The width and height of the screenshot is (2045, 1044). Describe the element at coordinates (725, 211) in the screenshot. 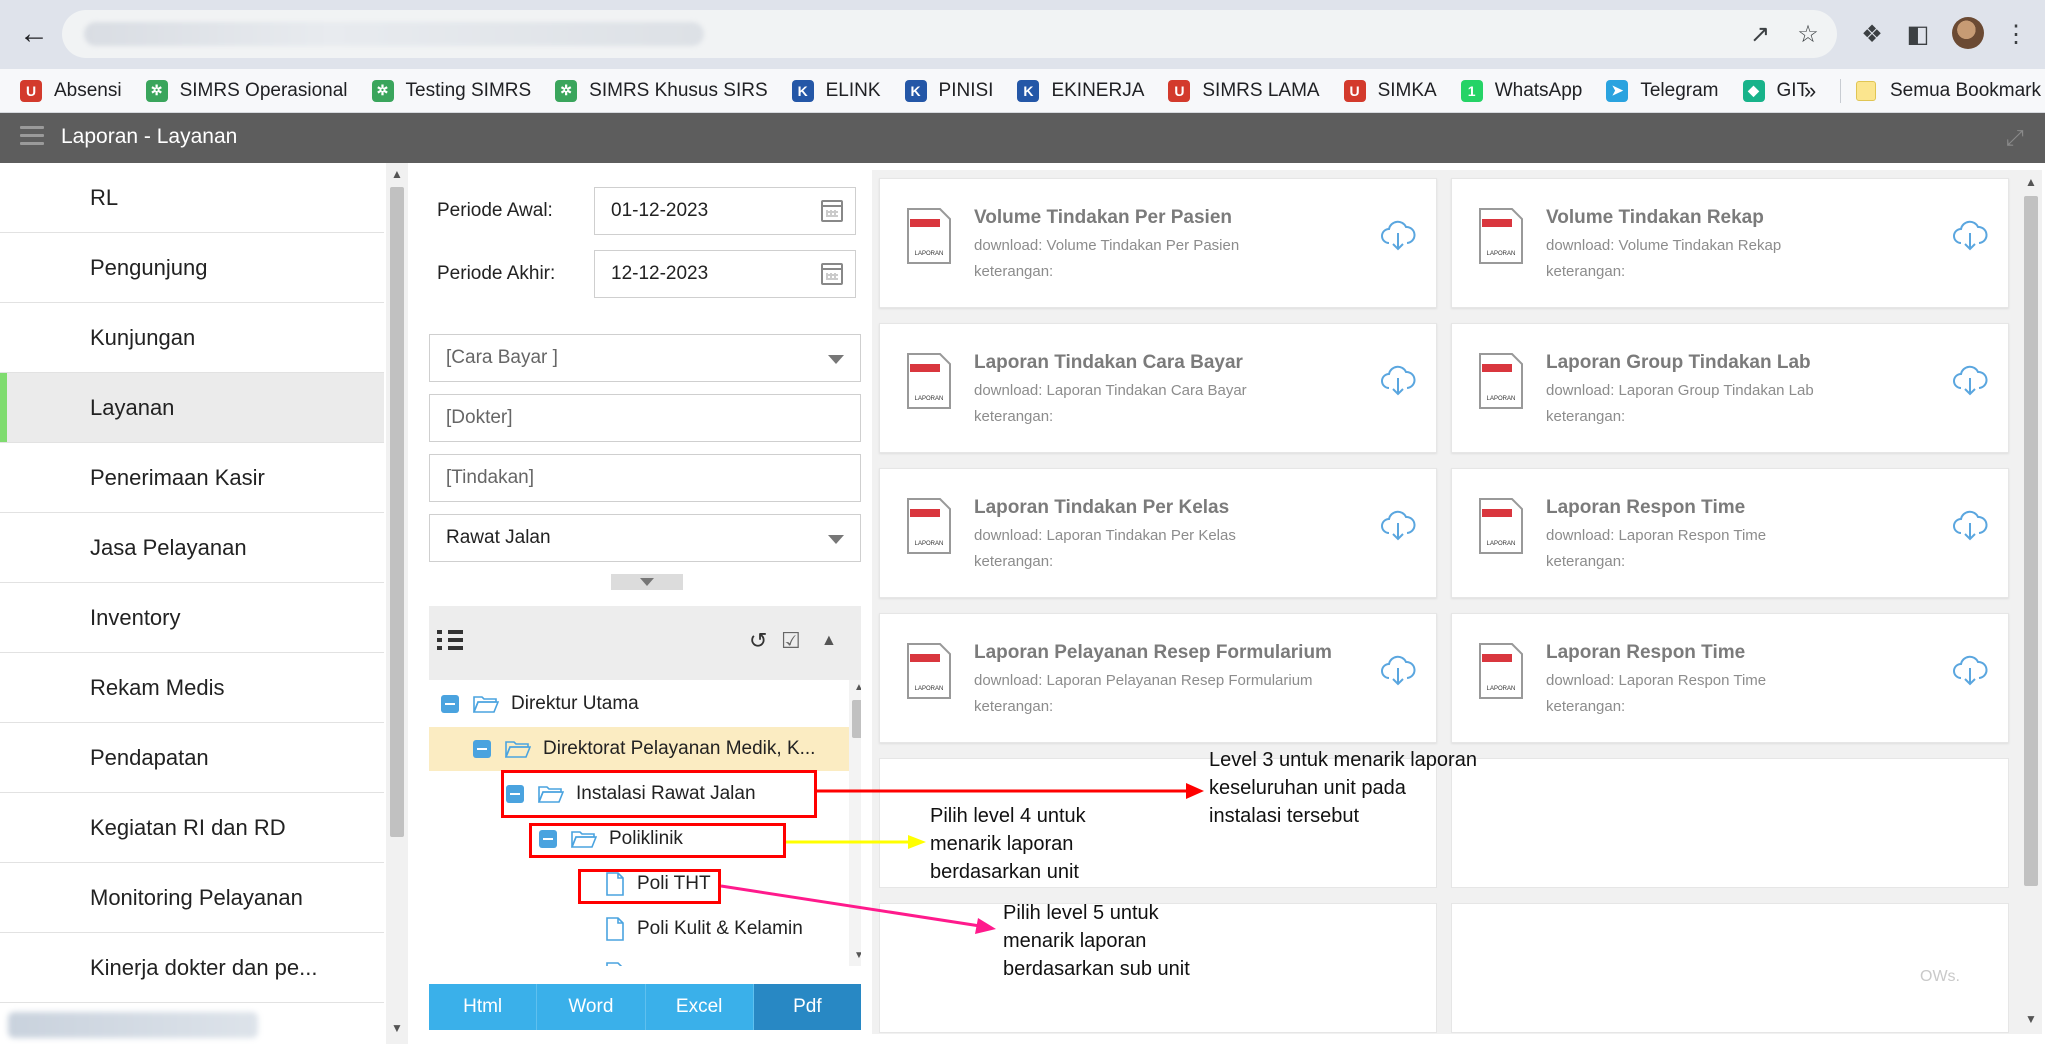

I see `periode-awal-input: 01-12-2023` at that location.